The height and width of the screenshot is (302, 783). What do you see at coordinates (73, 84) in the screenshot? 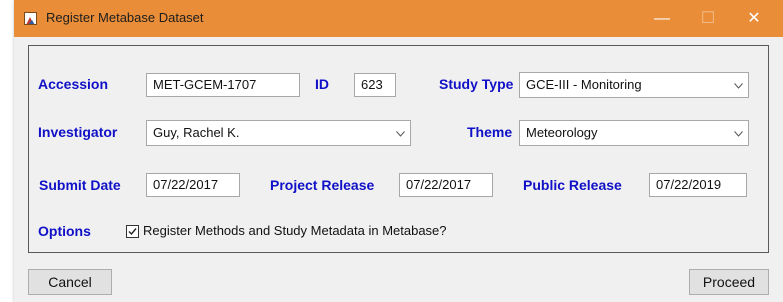
I see `accession-label: Accession` at bounding box center [73, 84].